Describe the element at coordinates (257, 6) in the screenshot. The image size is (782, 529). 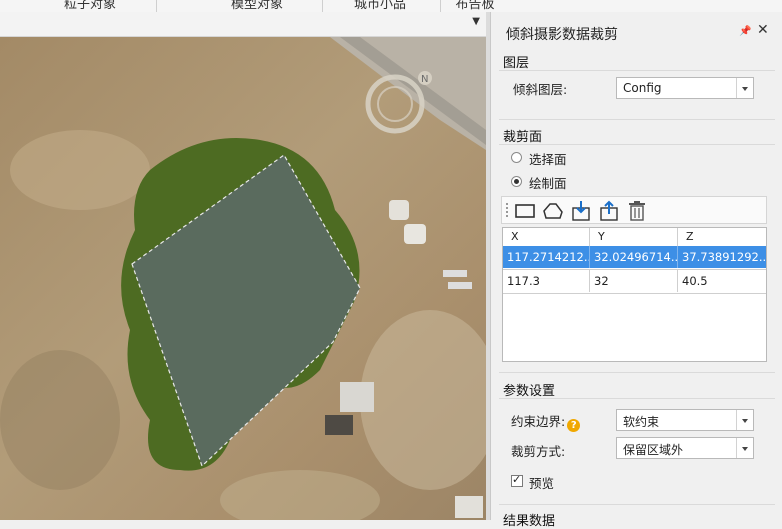
I see `tab-model-objects: 模型对象` at that location.